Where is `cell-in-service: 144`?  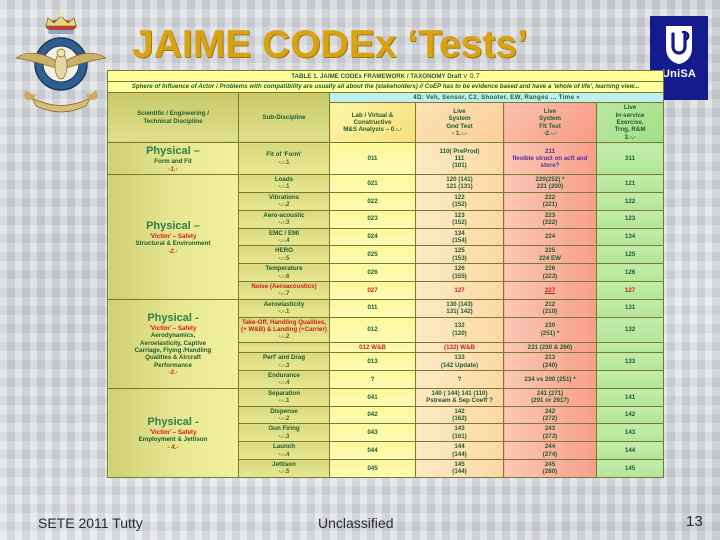 cell-in-service: 144 is located at coordinates (630, 451).